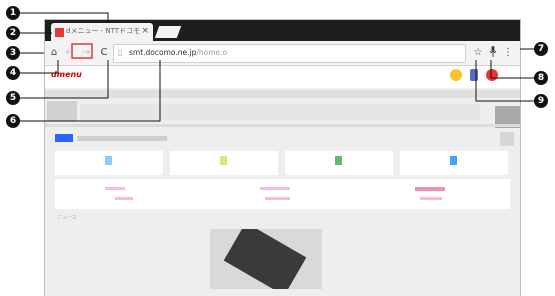  I want to click on callout-2: 2, so click(13, 33).